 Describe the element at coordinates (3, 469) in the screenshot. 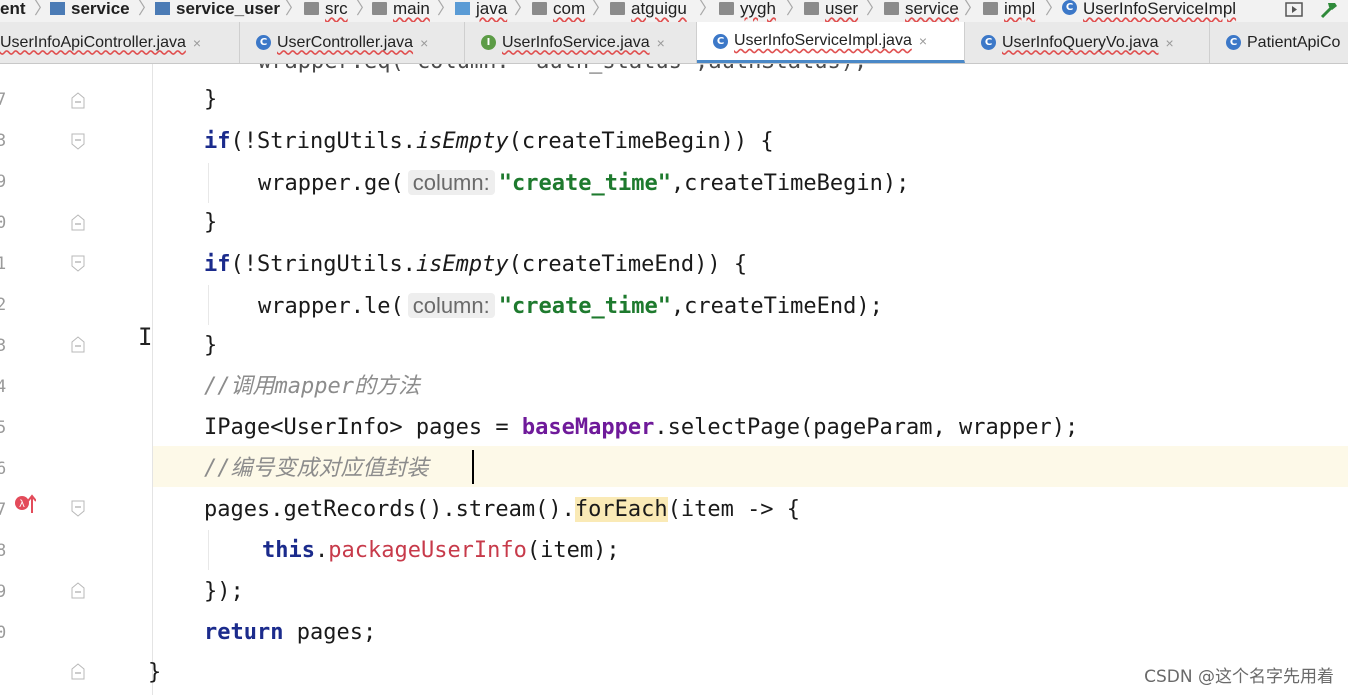

I see `line-number: 6` at that location.